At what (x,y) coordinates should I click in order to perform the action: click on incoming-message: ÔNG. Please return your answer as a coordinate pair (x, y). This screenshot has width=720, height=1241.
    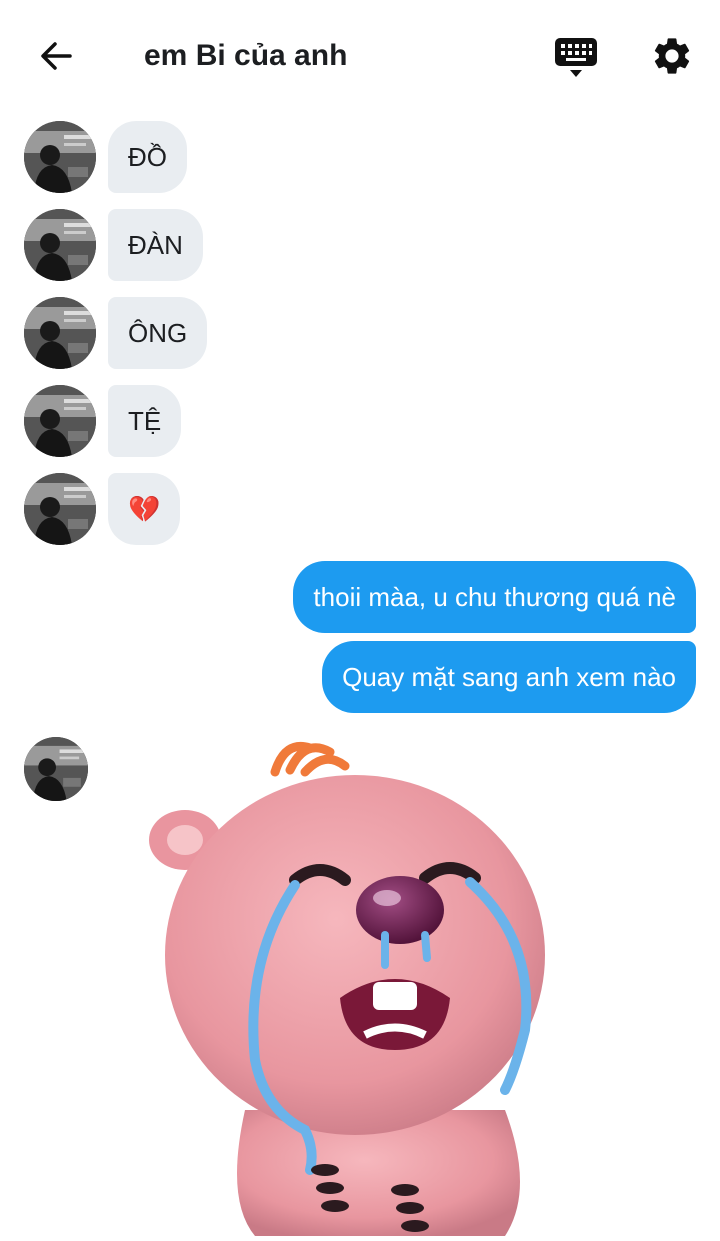
    Looking at the image, I should click on (158, 333).